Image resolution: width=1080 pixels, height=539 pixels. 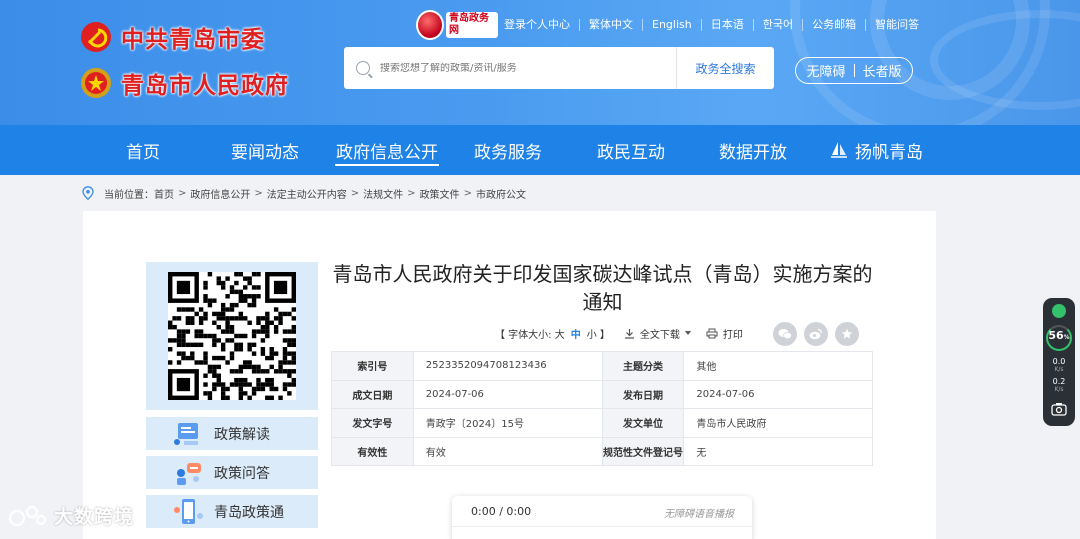 I want to click on audio-label: 无障碍语音播报, so click(x=699, y=514).